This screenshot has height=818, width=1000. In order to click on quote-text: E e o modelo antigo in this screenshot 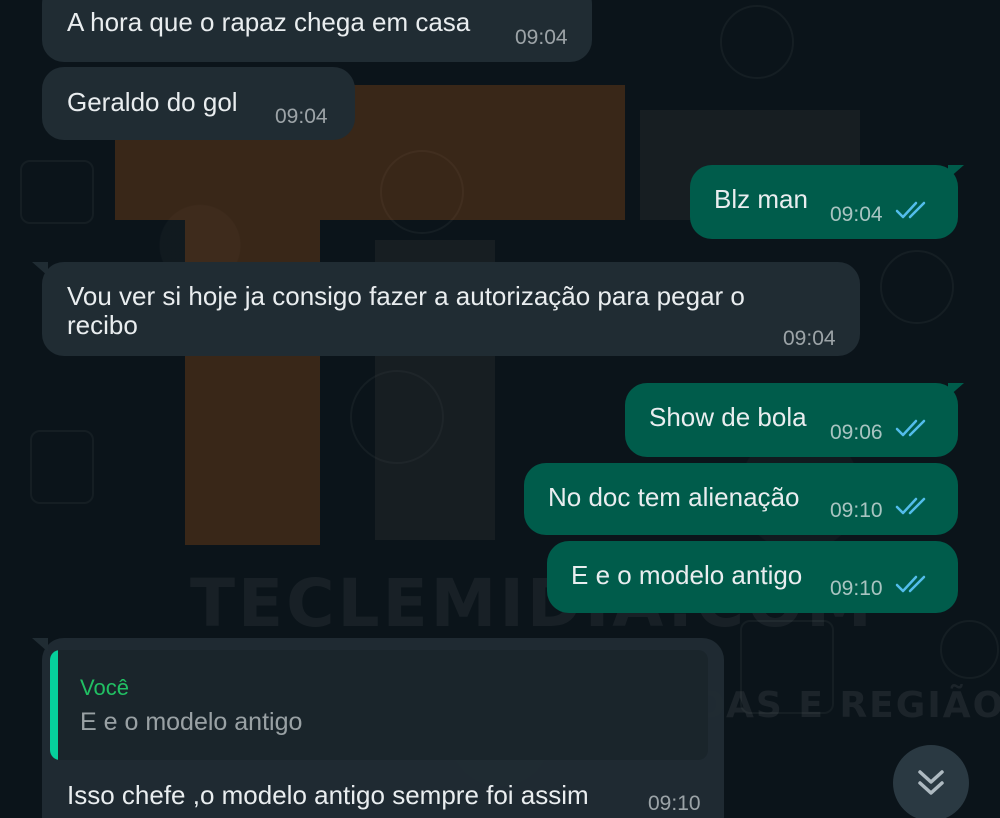, I will do `click(191, 722)`.